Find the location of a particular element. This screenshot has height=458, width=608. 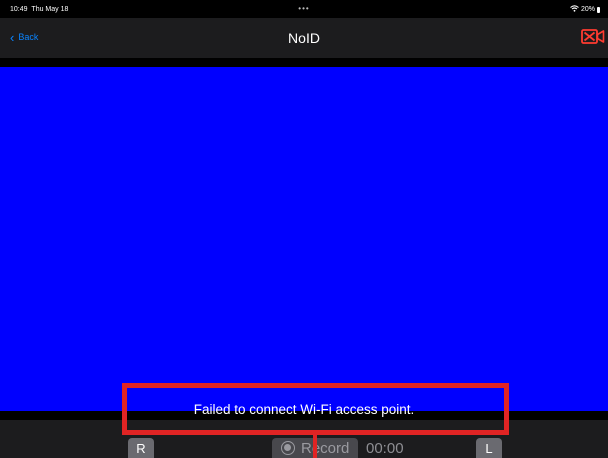

record-label: Record is located at coordinates (325, 448).